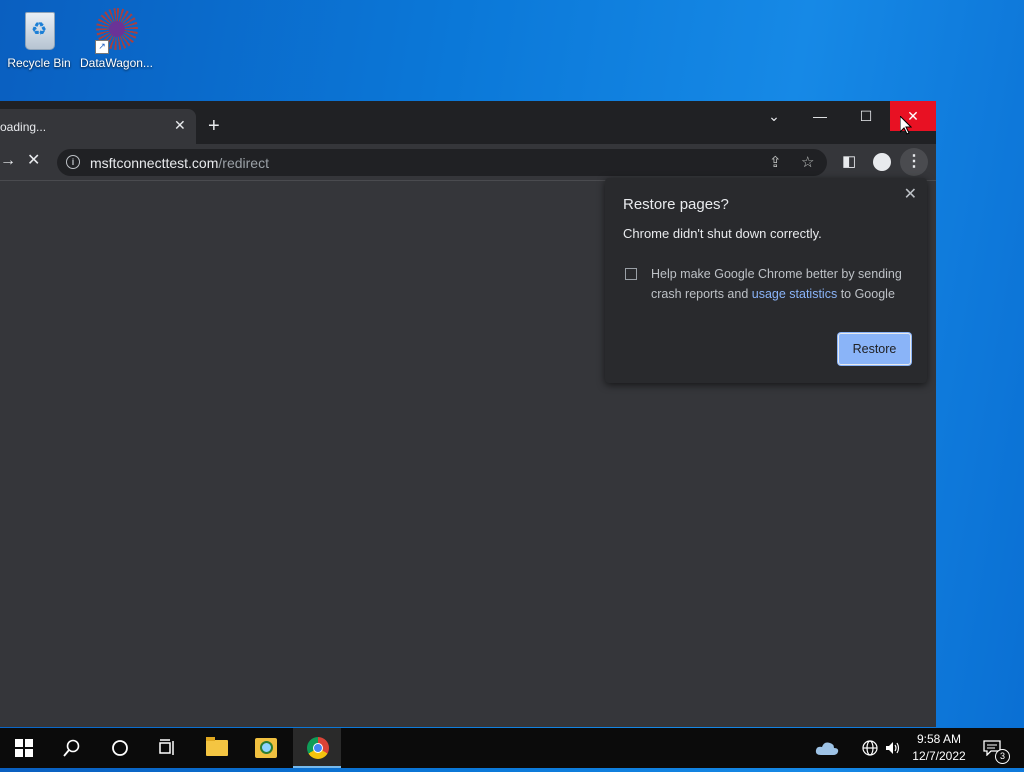  What do you see at coordinates (774, 116) in the screenshot?
I see `tab-search-dropdown-icon: ⌄` at bounding box center [774, 116].